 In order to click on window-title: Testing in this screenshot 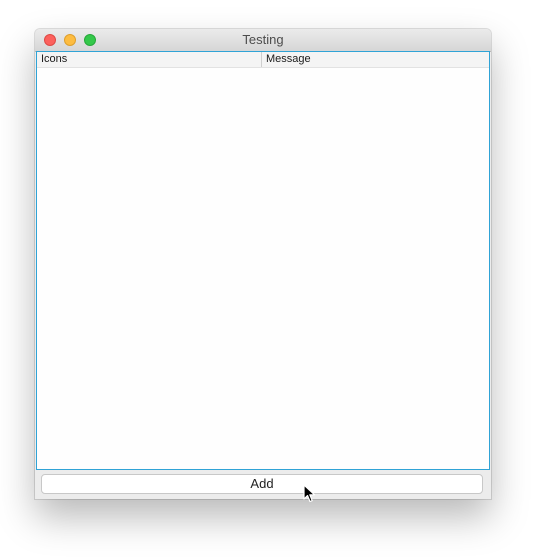, I will do `click(263, 39)`.